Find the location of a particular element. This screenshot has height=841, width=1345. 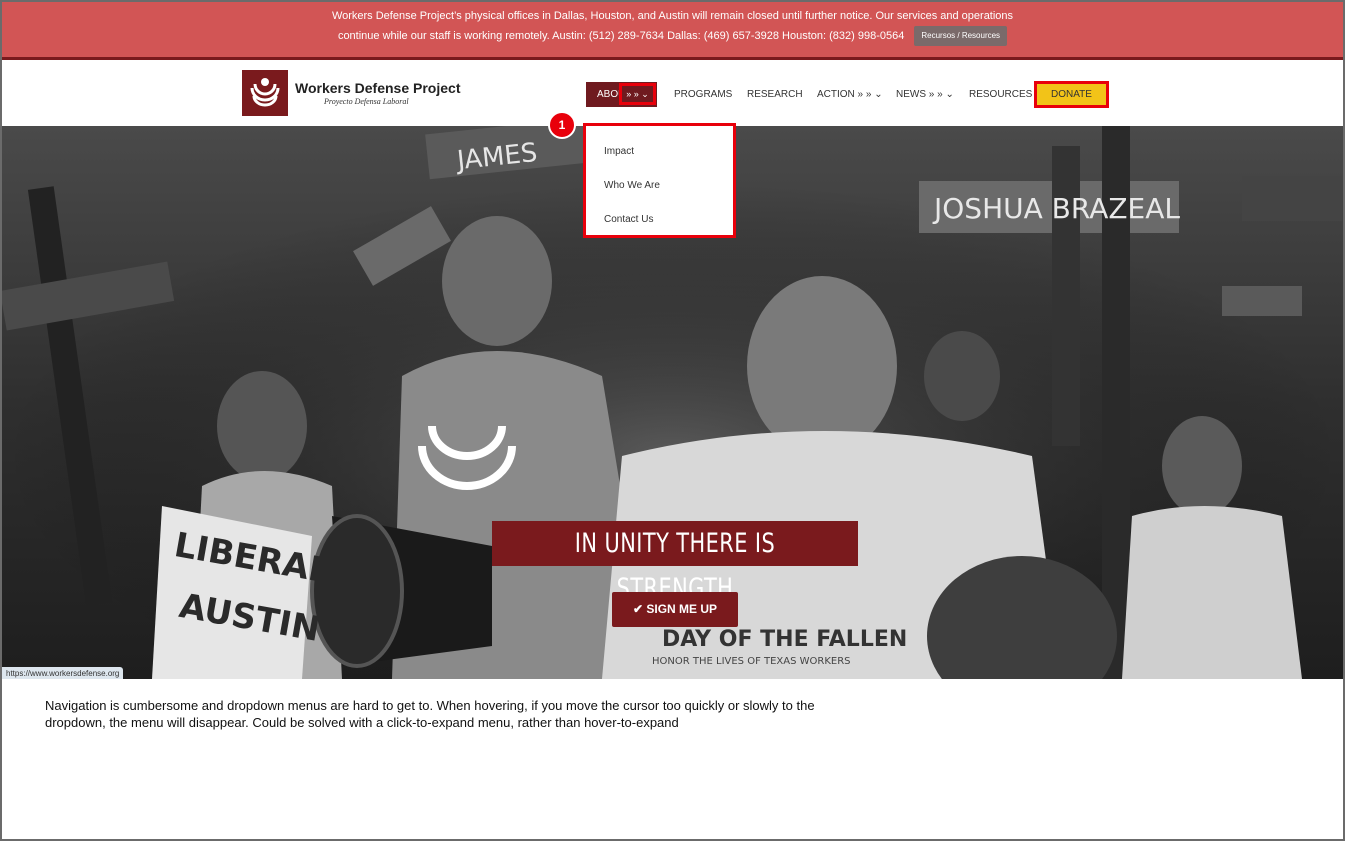

dropdown-item-who-we-are: Who We Are is located at coordinates (632, 185).